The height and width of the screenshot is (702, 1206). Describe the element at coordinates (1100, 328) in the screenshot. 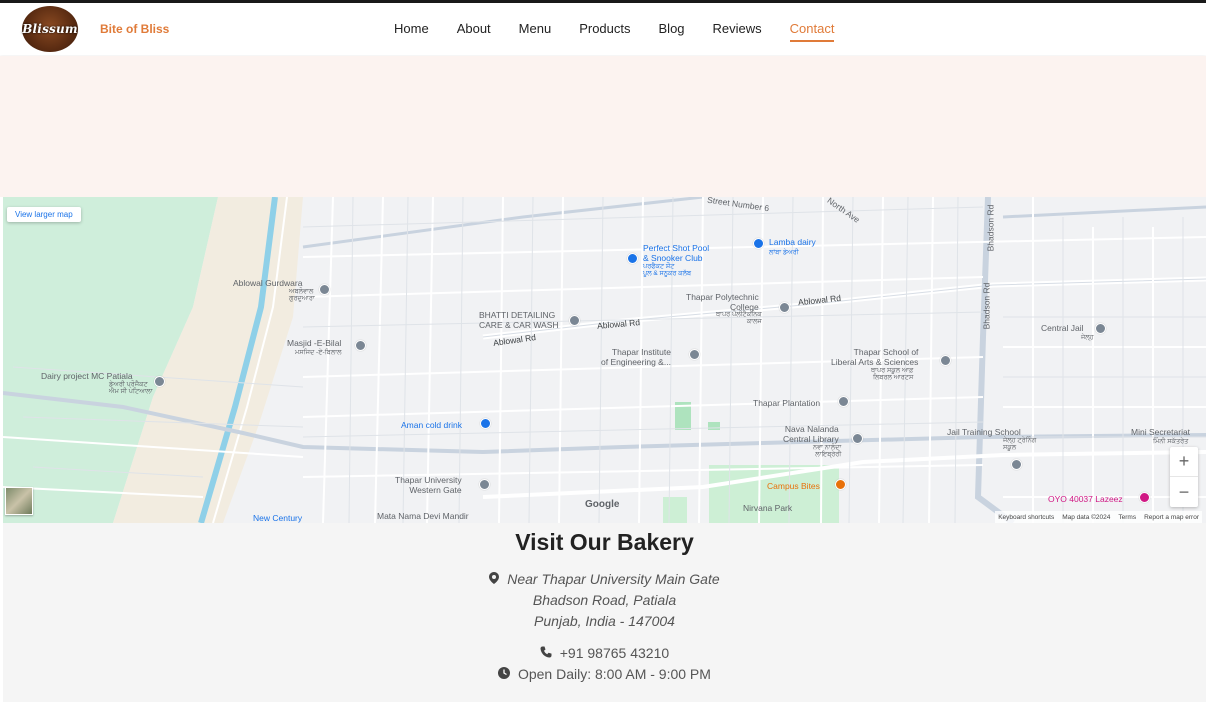

I see `map-pin-central-jail` at that location.